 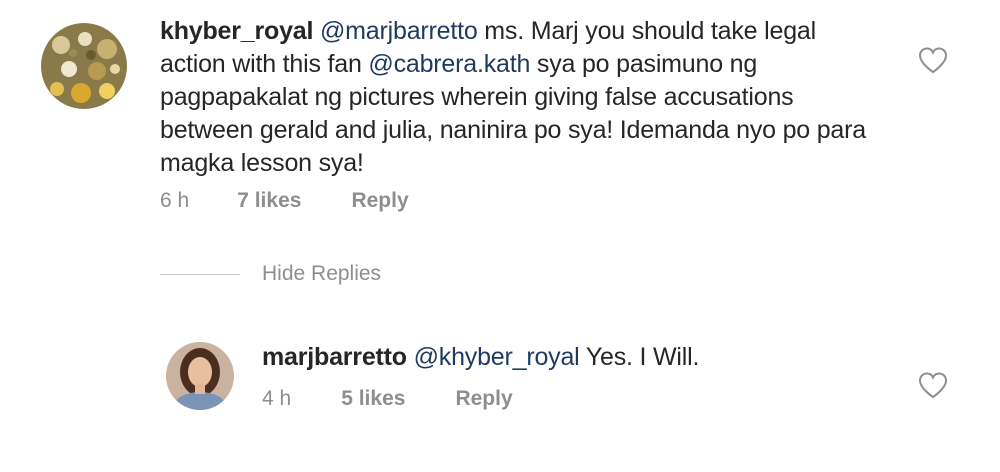 What do you see at coordinates (399, 31) in the screenshot?
I see `mention-marjbarretto: @marjbarretto` at bounding box center [399, 31].